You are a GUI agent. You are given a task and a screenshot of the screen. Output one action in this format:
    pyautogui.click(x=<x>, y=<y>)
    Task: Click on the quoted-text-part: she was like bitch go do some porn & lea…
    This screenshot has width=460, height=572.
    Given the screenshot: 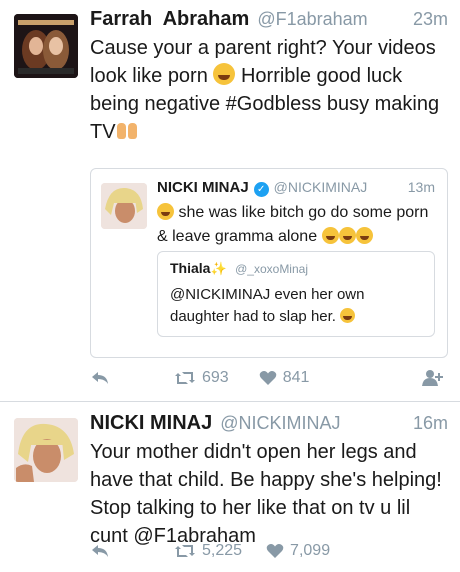 What is the action you would take?
    pyautogui.click(x=293, y=224)
    